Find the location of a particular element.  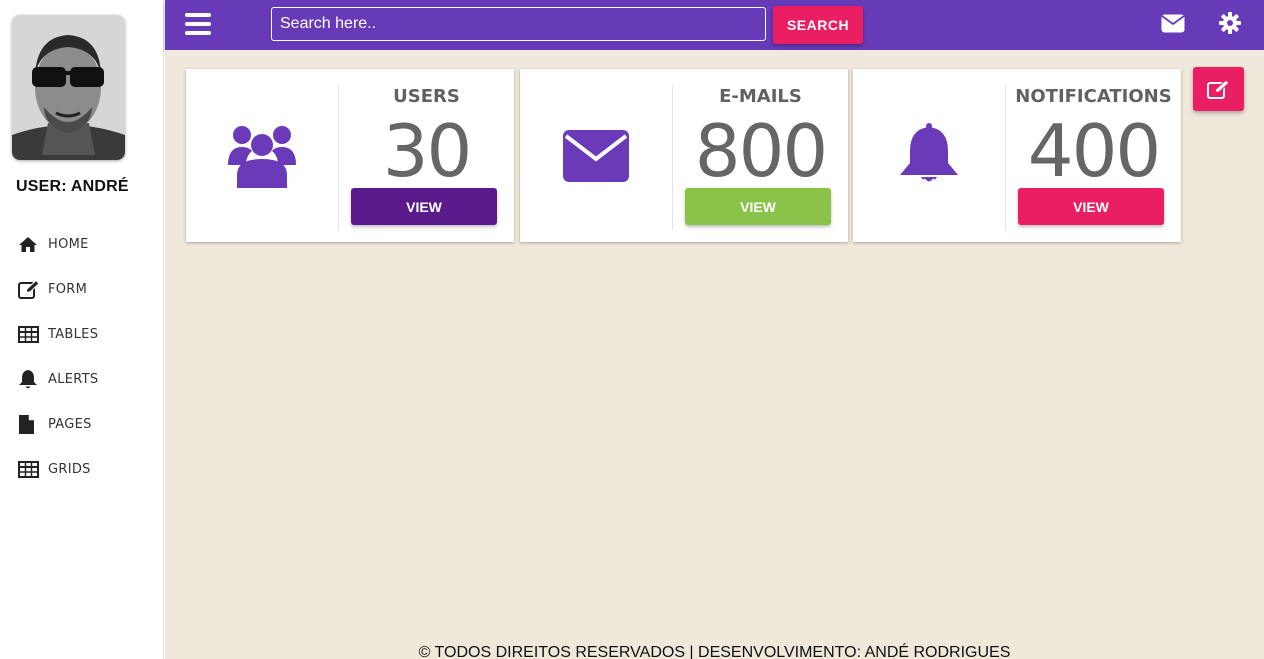

edit-button is located at coordinates (1218, 89).